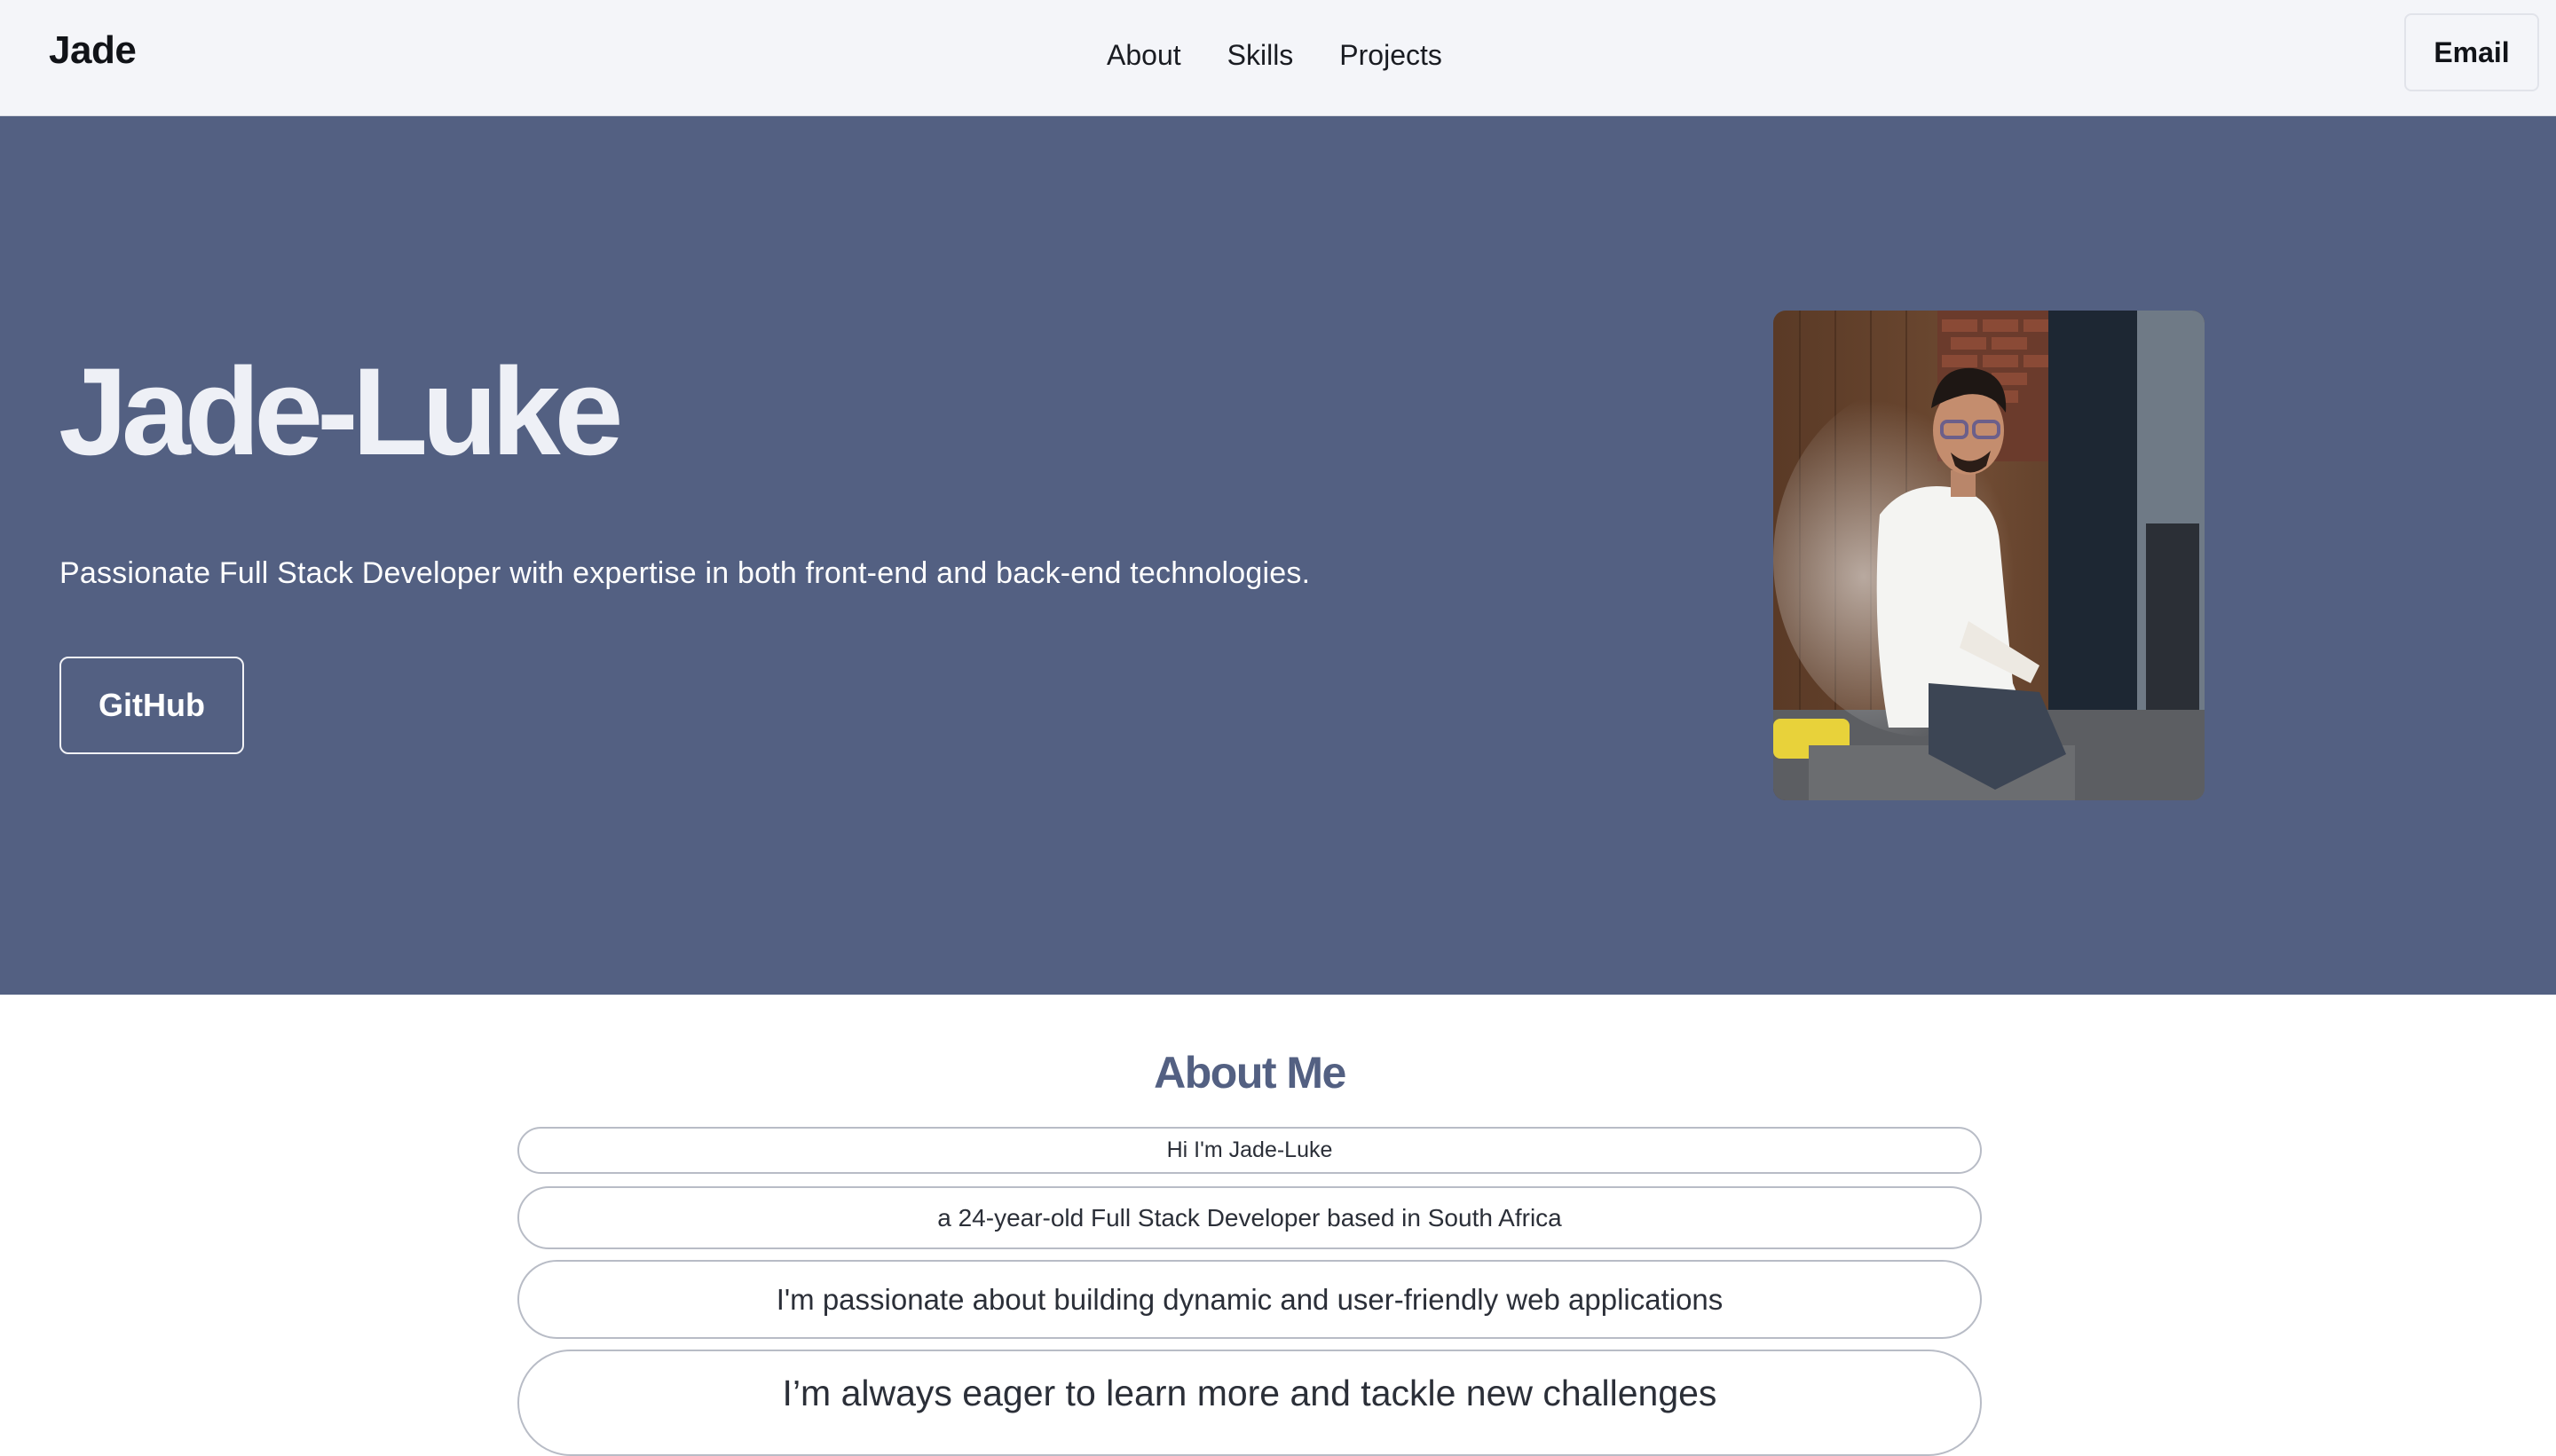  I want to click on github-button: GitHub, so click(151, 705).